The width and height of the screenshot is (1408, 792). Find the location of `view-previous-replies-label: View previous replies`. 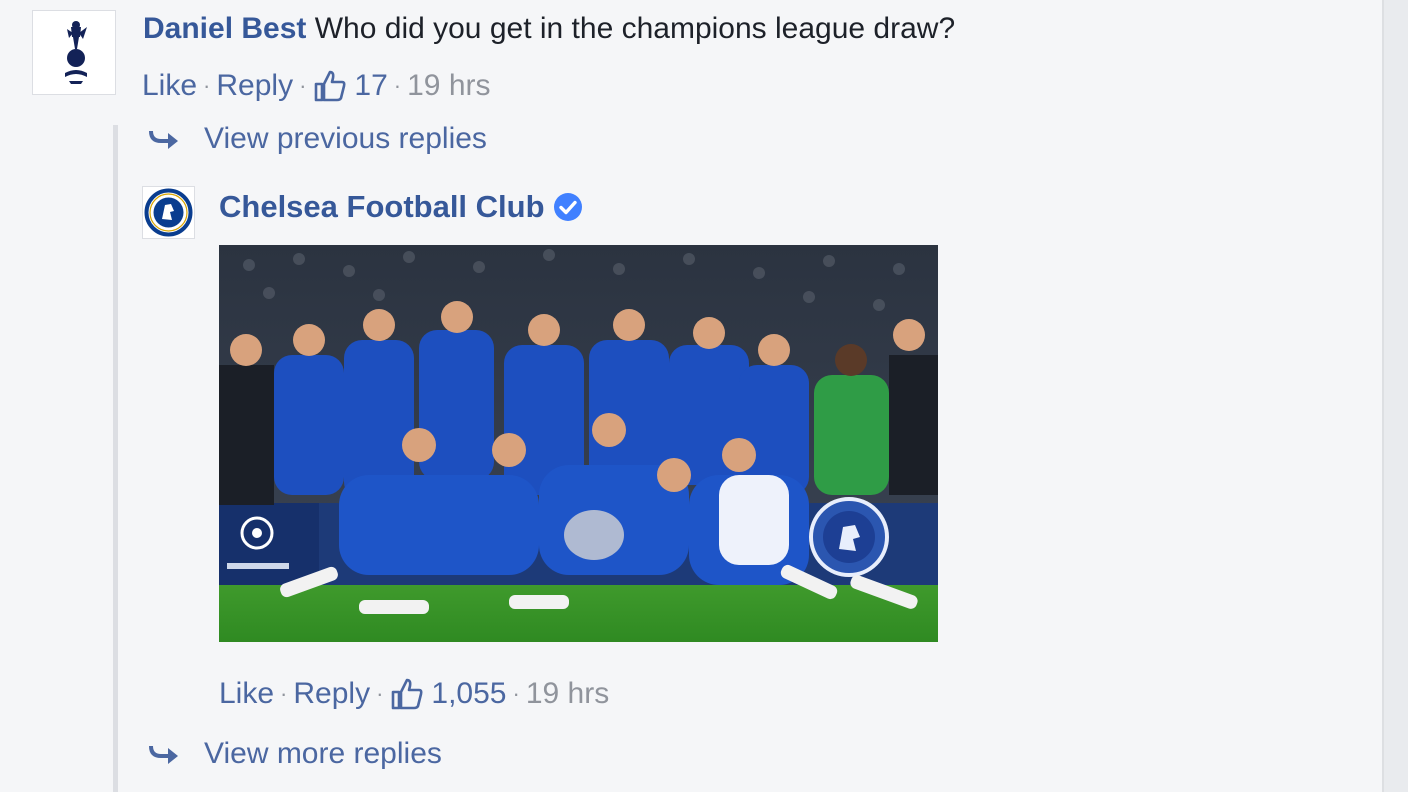

view-previous-replies-label: View previous replies is located at coordinates (345, 138).